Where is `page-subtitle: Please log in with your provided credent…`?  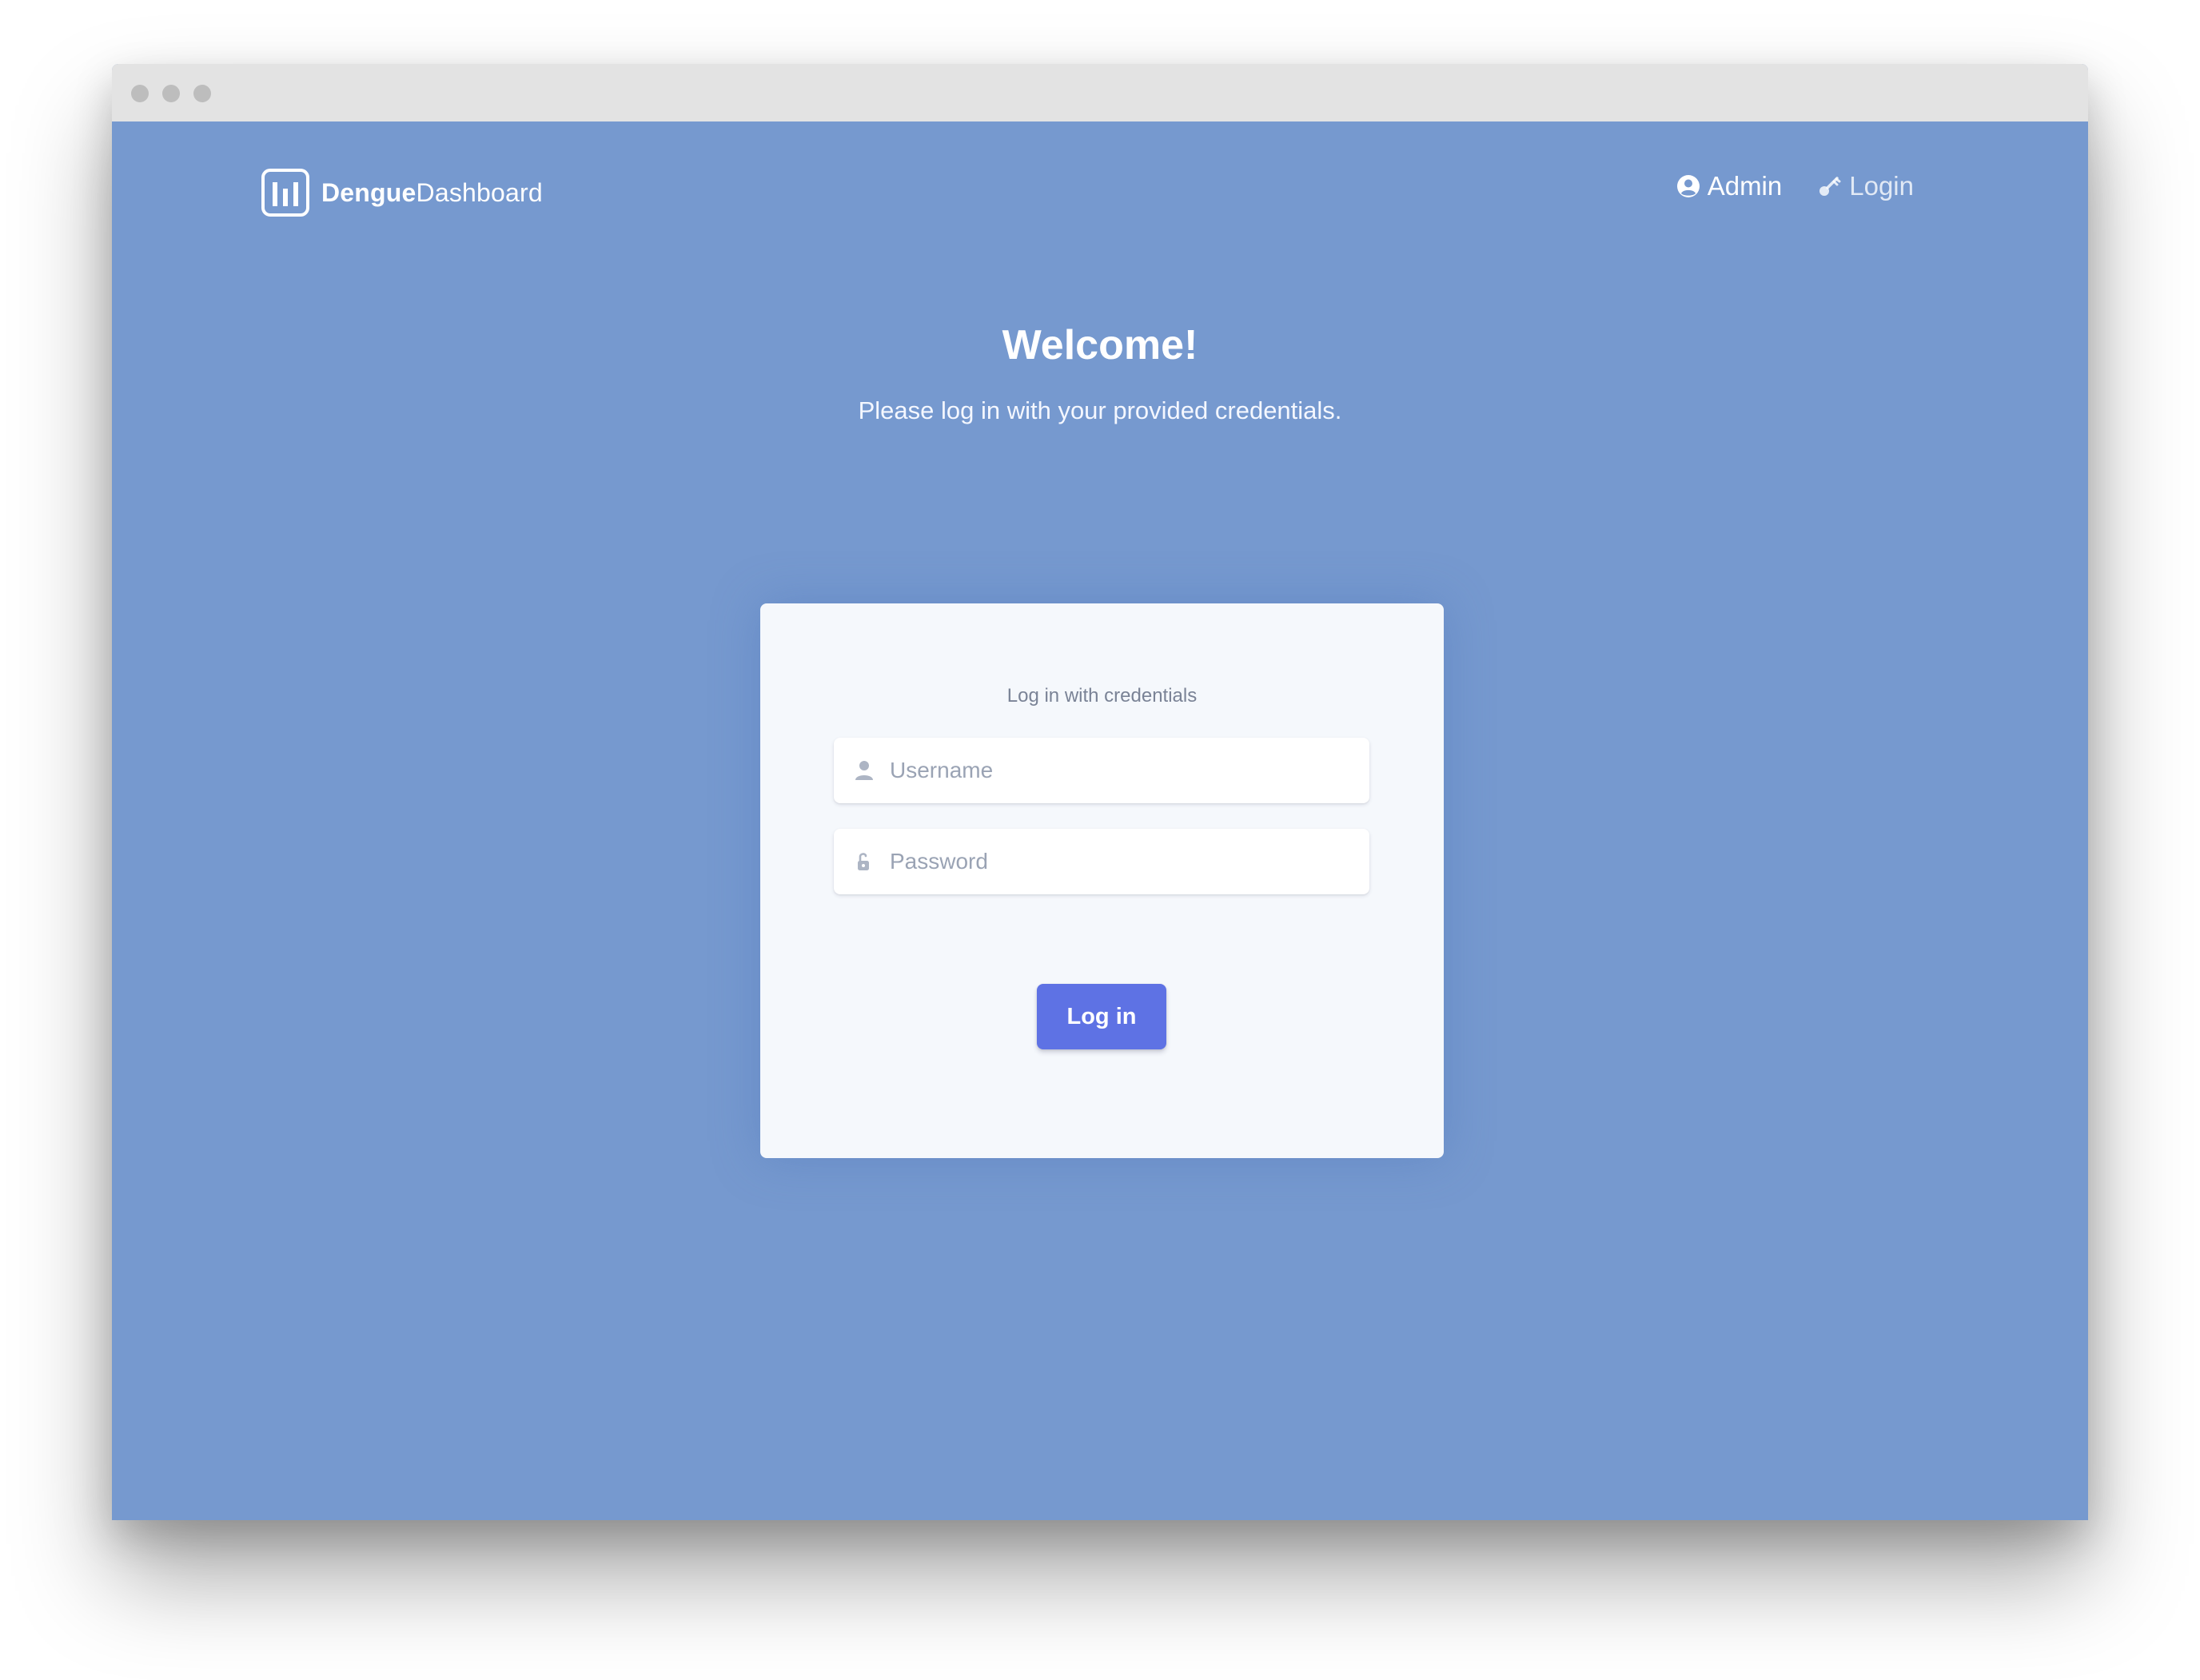 page-subtitle: Please log in with your provided credent… is located at coordinates (1100, 410).